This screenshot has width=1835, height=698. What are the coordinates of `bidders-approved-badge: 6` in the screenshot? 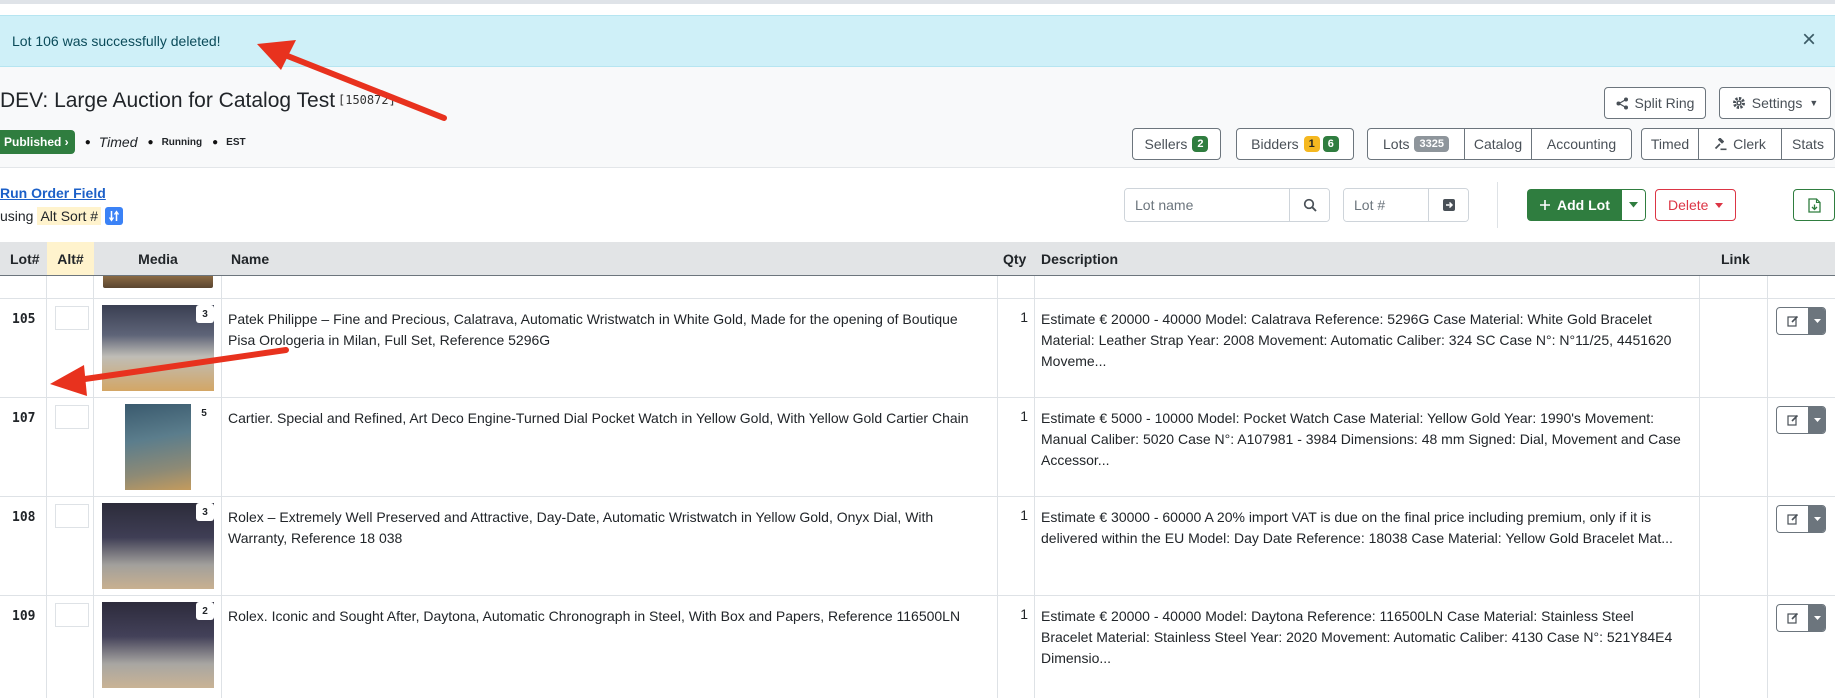 It's located at (1330, 144).